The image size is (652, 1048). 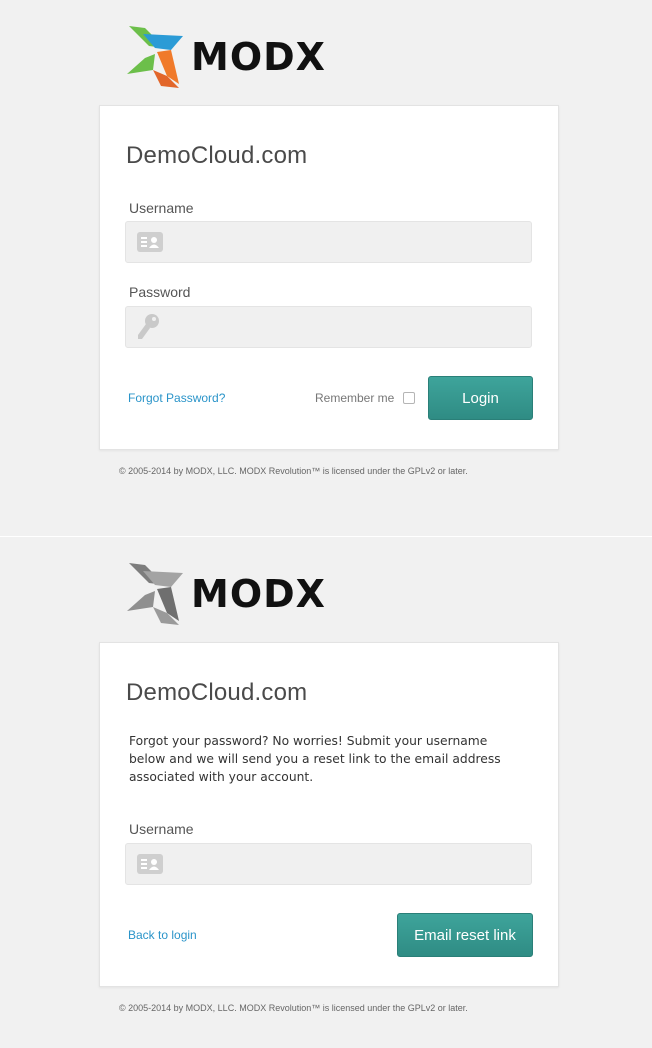 I want to click on modx-logo-mark-icon, so click(x=155, y=57).